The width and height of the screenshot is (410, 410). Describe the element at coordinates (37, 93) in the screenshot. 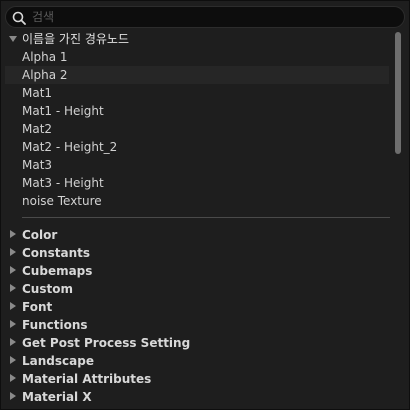

I see `list-item-label: Mat1` at that location.